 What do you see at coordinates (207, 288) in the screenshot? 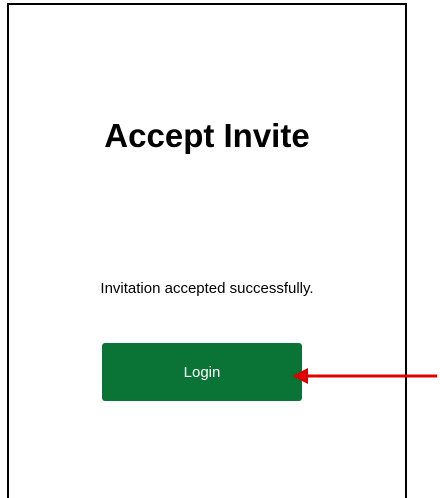
I see `status-message: Invitation accepted successfully.` at bounding box center [207, 288].